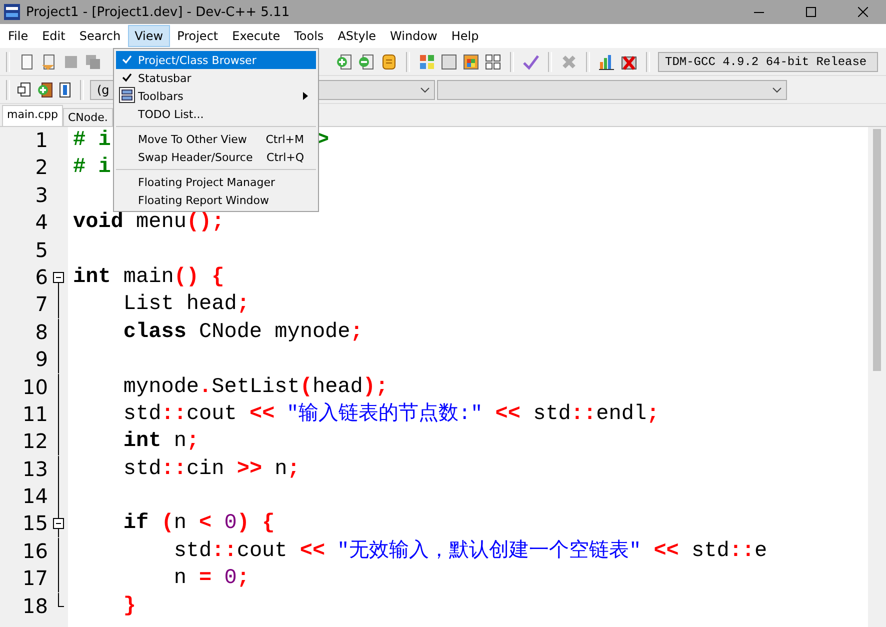 Image resolution: width=886 pixels, height=627 pixels. What do you see at coordinates (187, 277) in the screenshot?
I see `code-text: ()` at bounding box center [187, 277].